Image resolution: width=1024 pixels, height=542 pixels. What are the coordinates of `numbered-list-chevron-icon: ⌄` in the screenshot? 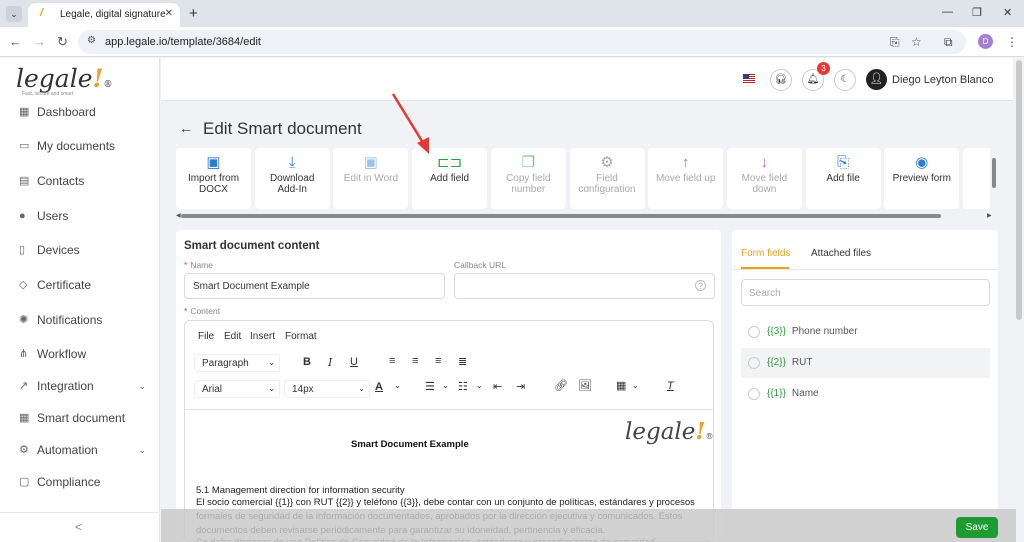 It's located at (479, 385).